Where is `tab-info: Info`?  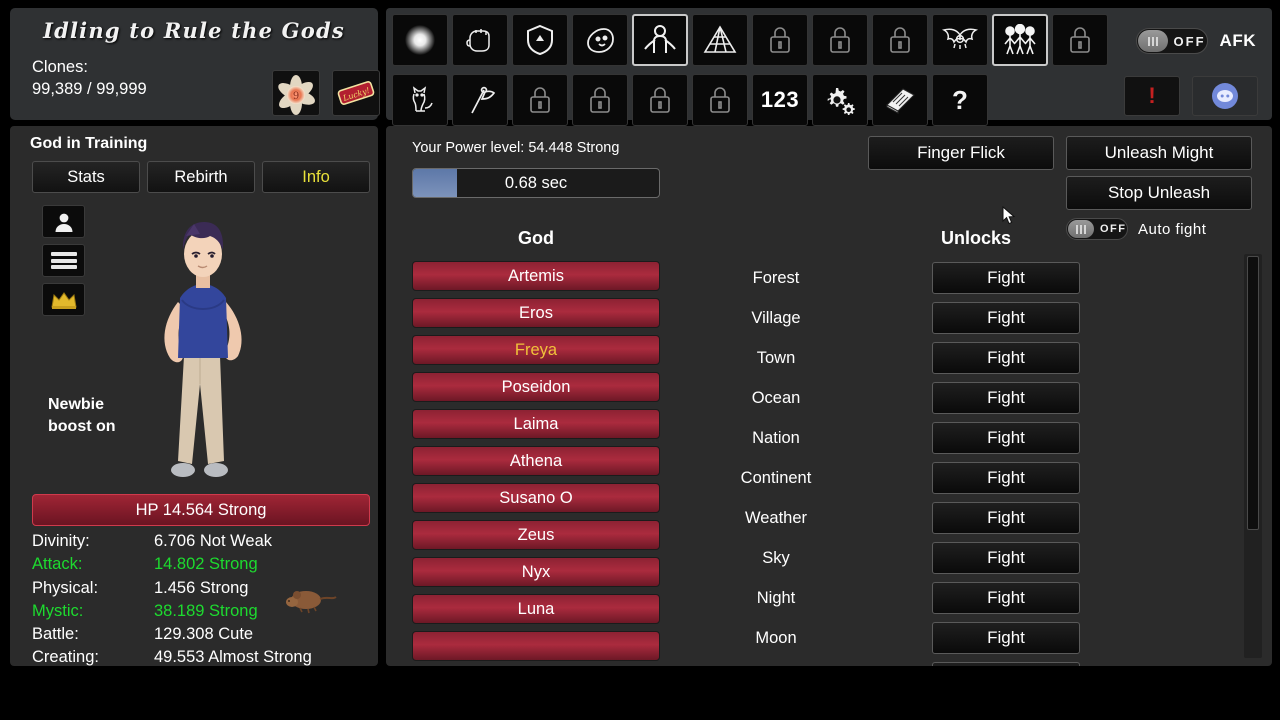
tab-info: Info is located at coordinates (316, 177).